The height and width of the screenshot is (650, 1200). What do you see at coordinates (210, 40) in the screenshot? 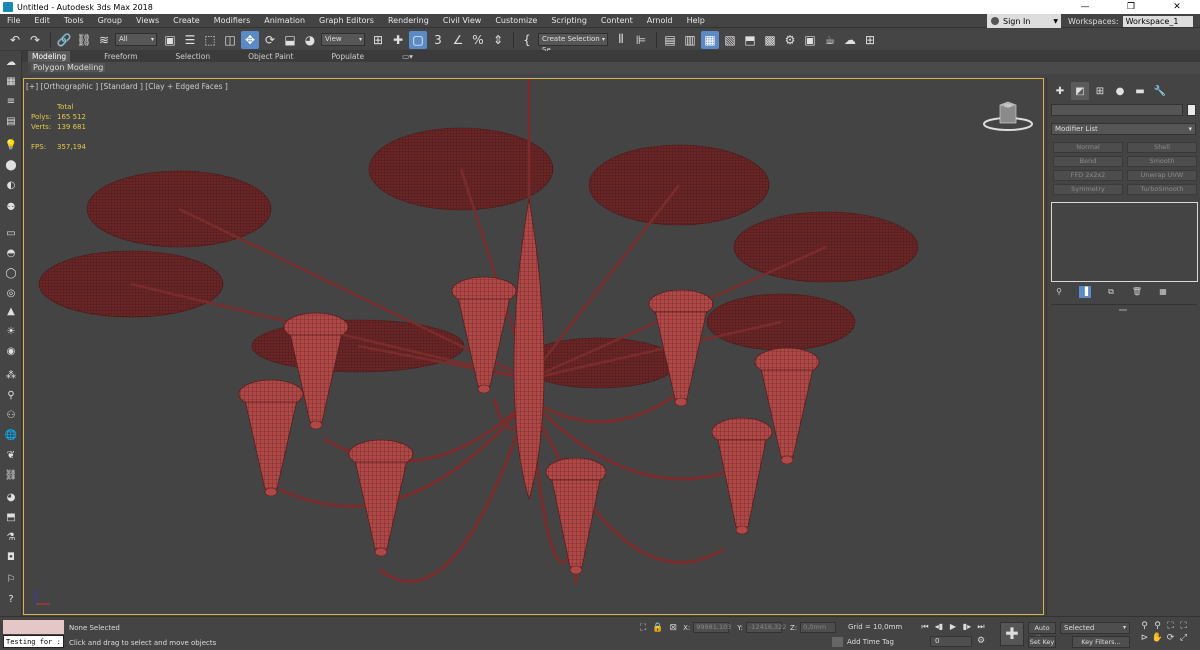
I see `rect-selection-icon: ⬚` at bounding box center [210, 40].